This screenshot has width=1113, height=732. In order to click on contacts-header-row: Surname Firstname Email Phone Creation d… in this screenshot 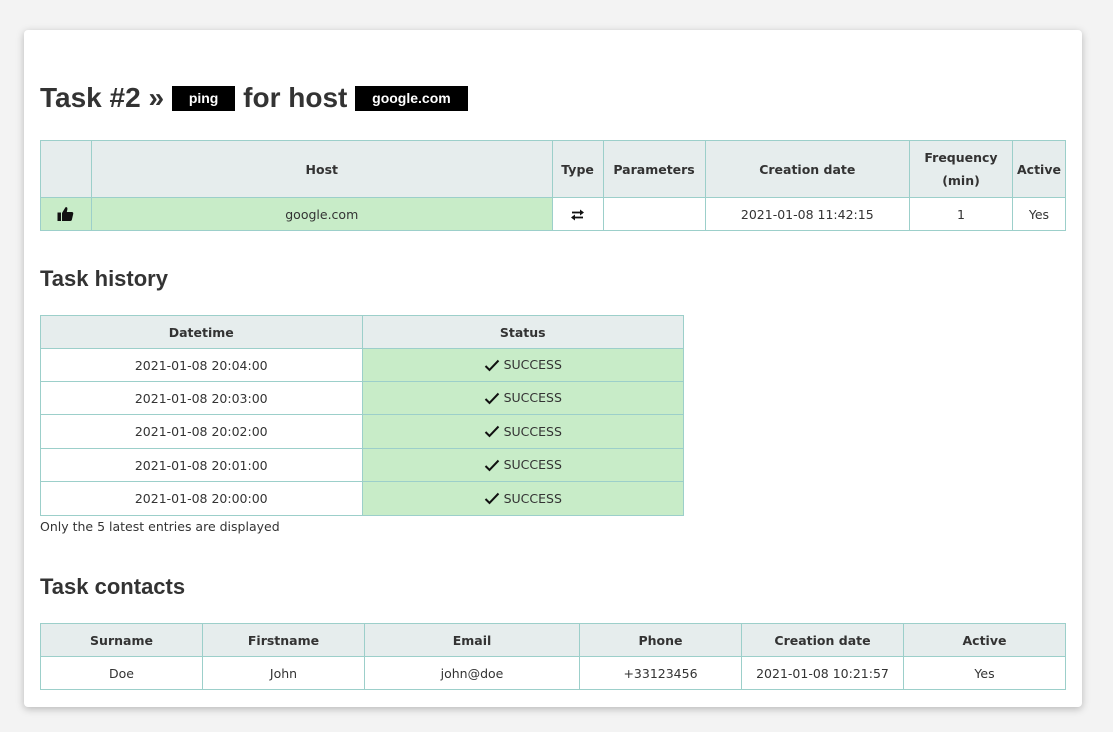, I will do `click(553, 640)`.